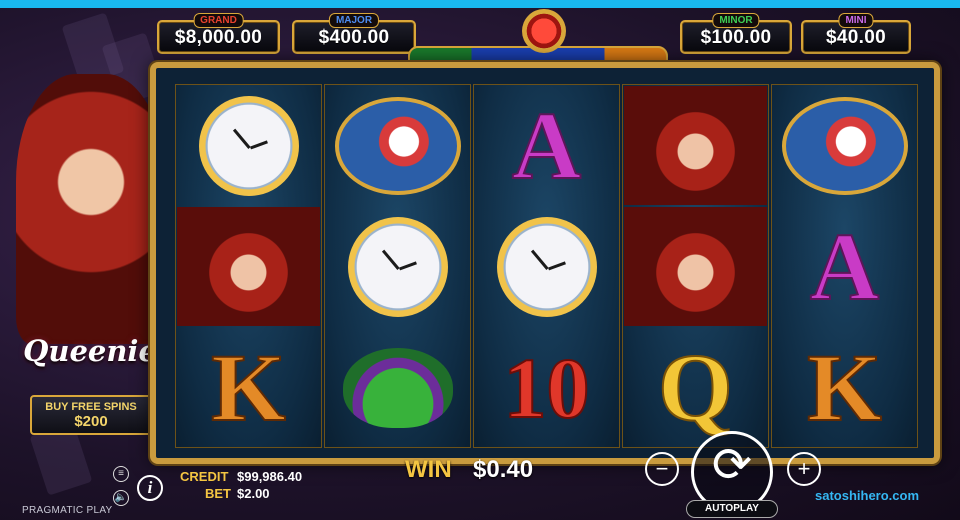  I want to click on reel-column: K, so click(248, 266).